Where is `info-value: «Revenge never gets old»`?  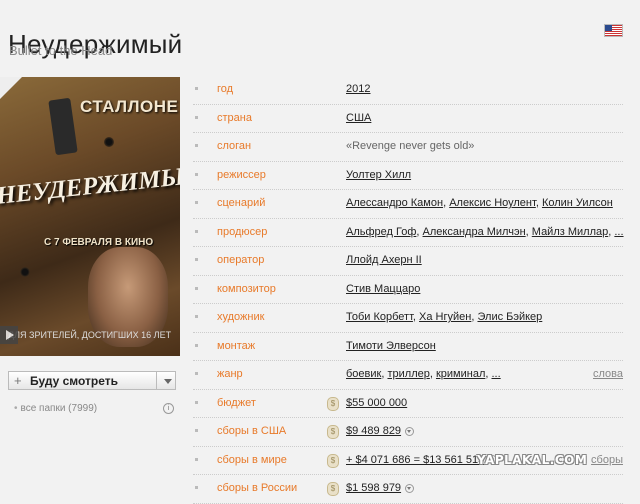
info-value: «Revenge never gets old» is located at coordinates (410, 146).